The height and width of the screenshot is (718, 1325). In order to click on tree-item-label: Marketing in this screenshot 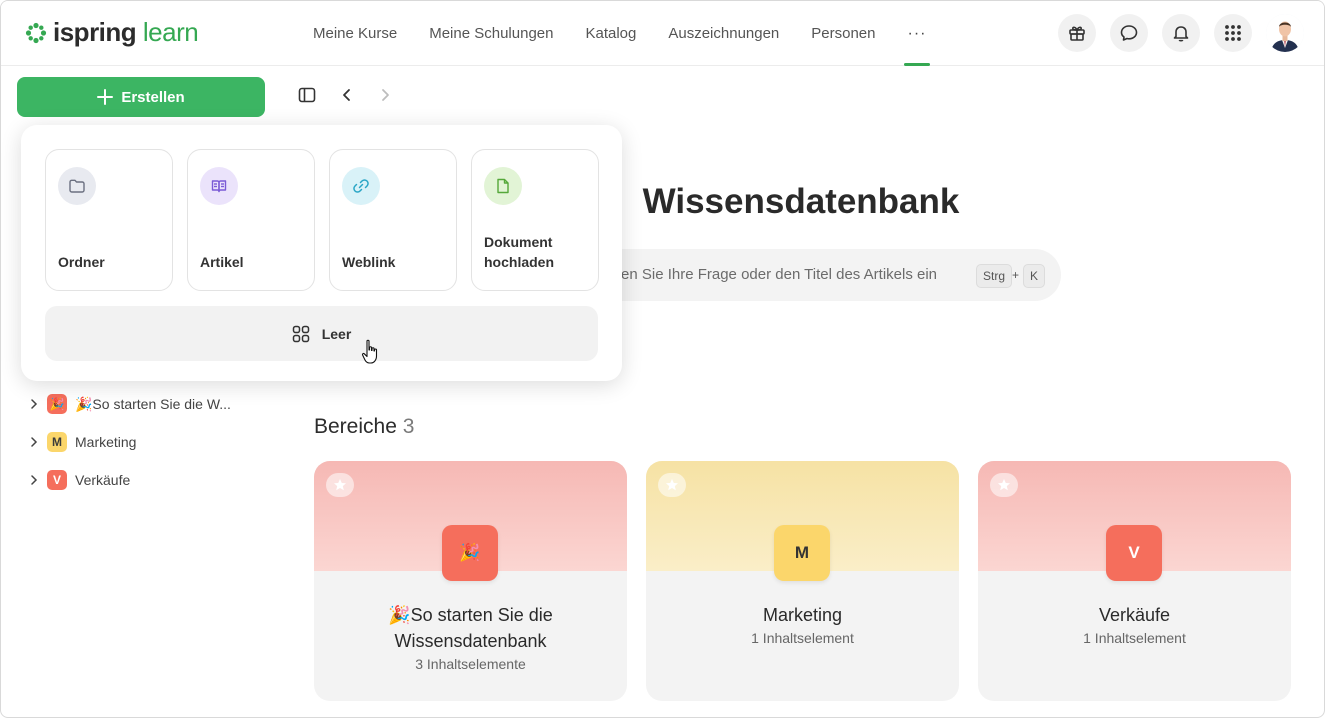, I will do `click(106, 442)`.